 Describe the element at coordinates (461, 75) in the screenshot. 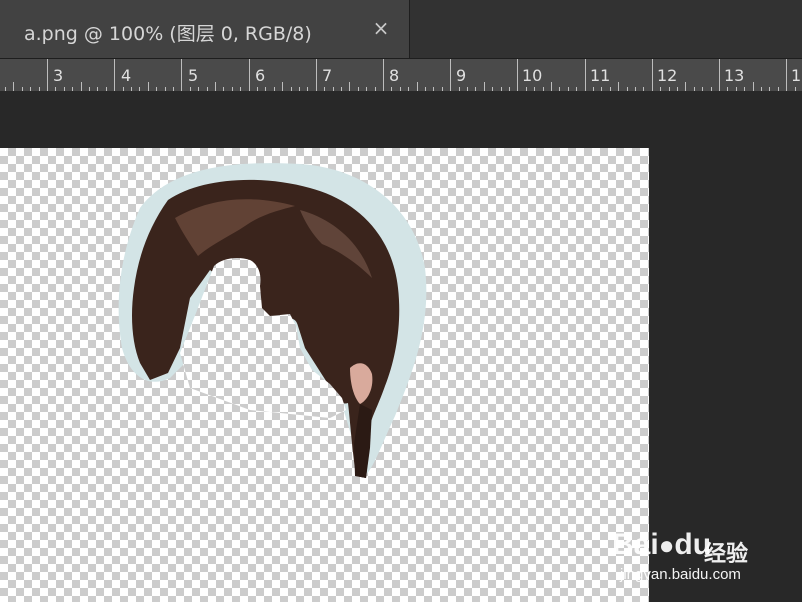

I see `ruler-label: 9` at that location.